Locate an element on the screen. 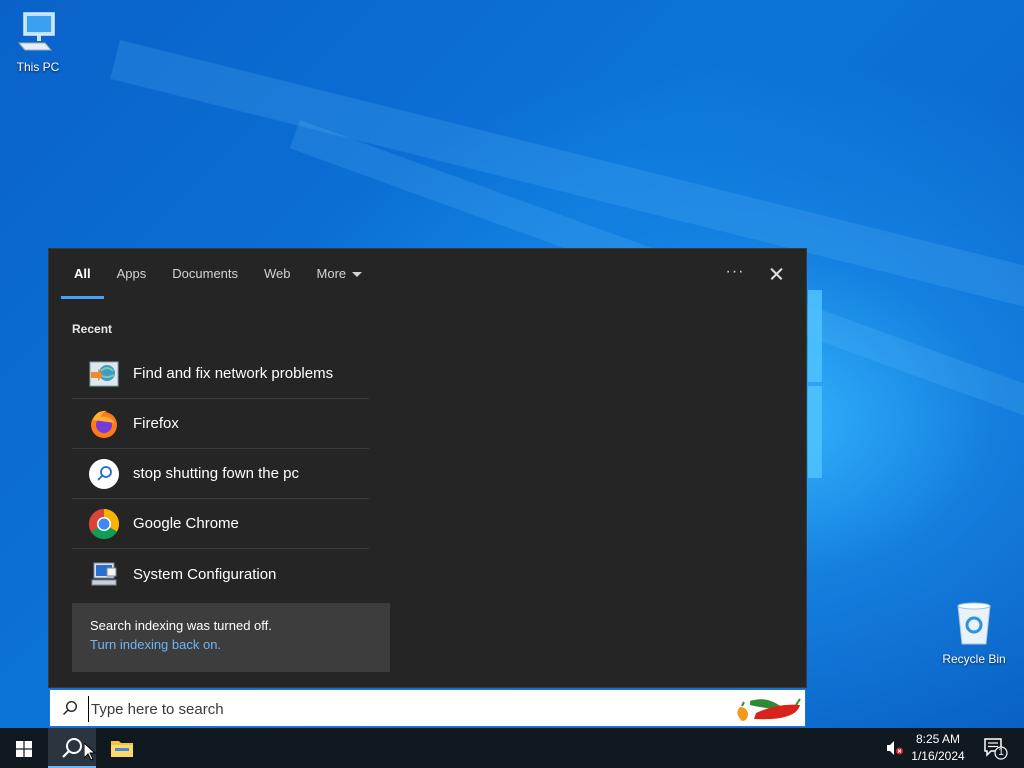 Image resolution: width=1024 pixels, height=768 pixels. list-item-label: System Configuration is located at coordinates (205, 574).